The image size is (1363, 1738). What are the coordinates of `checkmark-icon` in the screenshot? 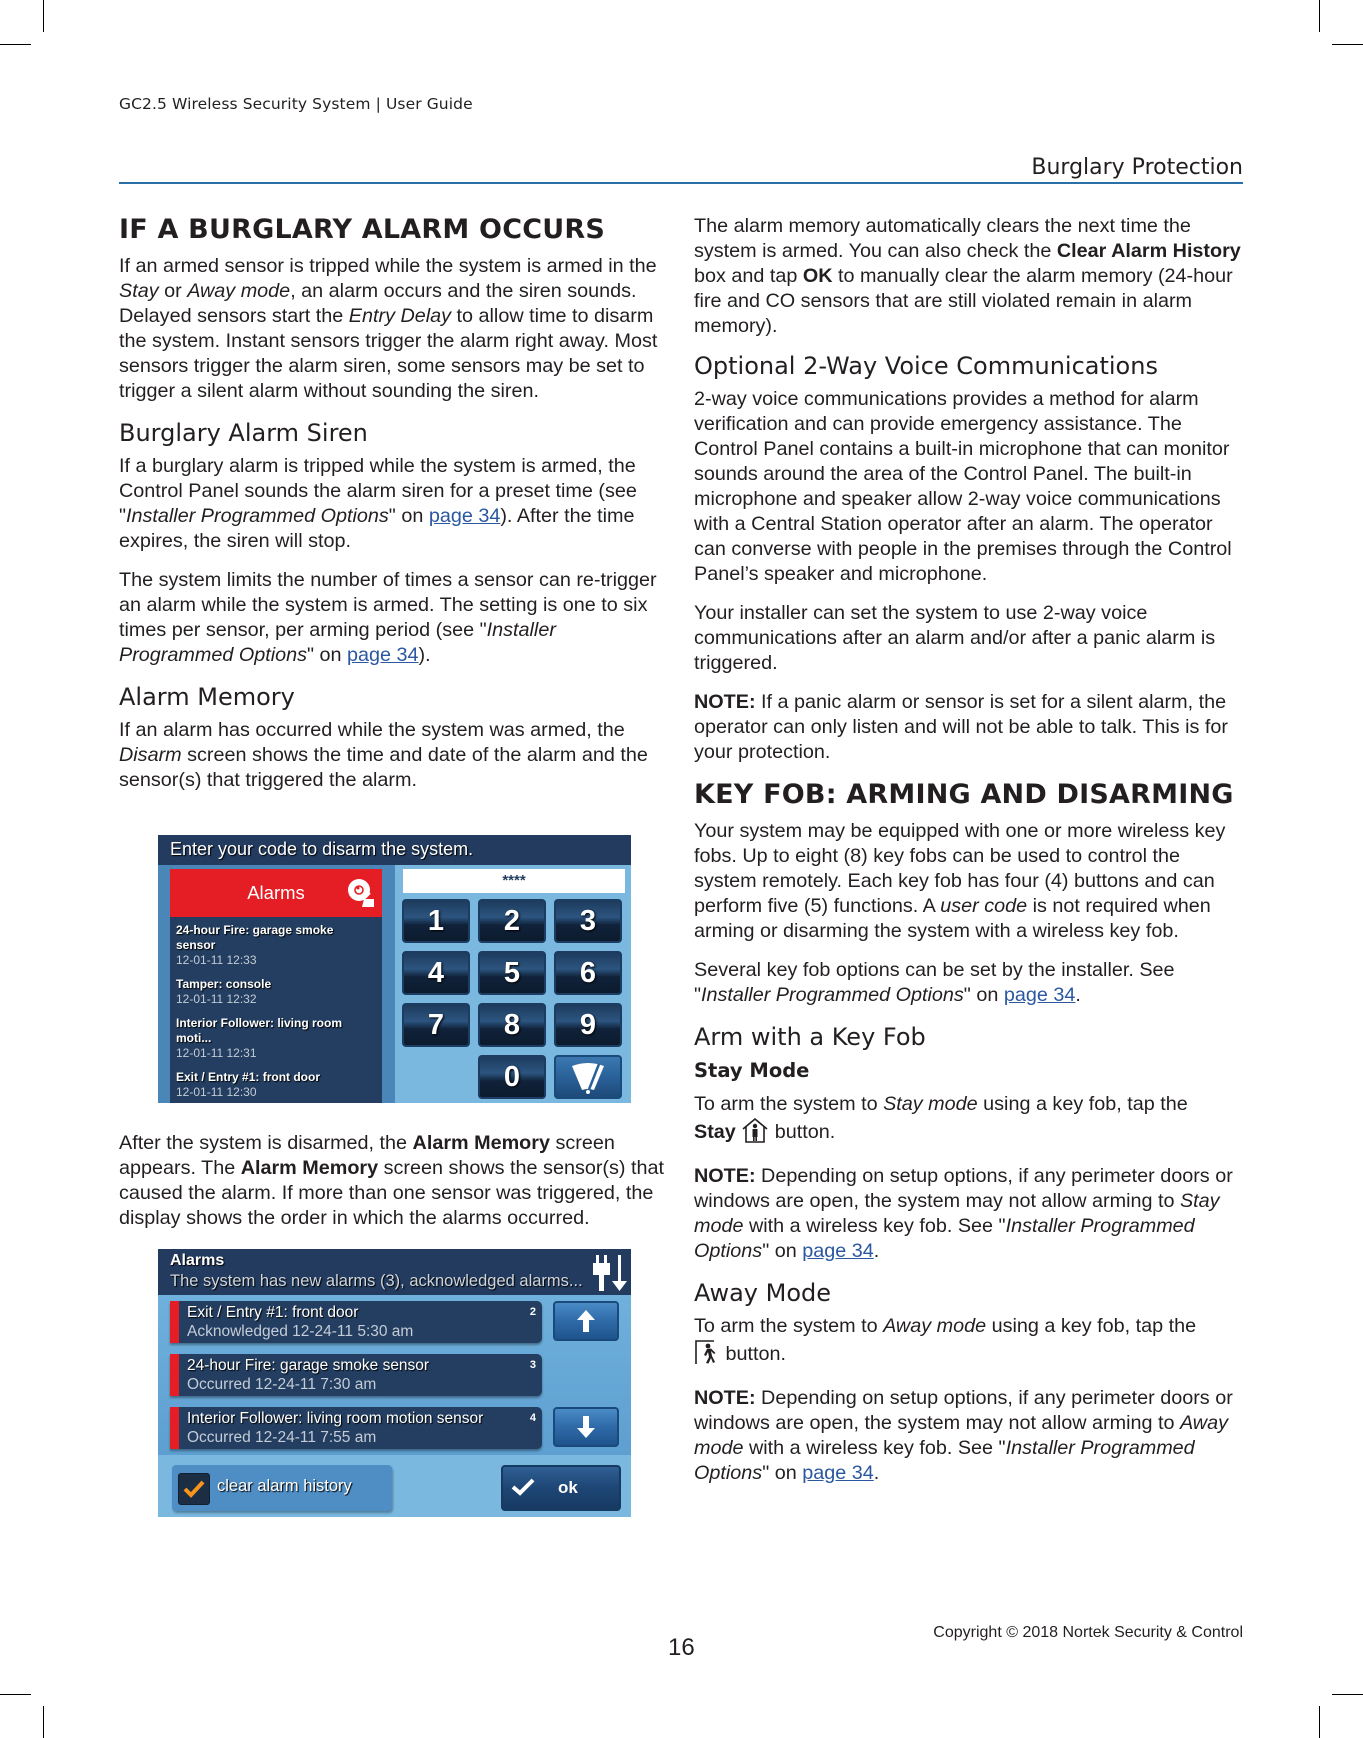 It's located at (523, 1489).